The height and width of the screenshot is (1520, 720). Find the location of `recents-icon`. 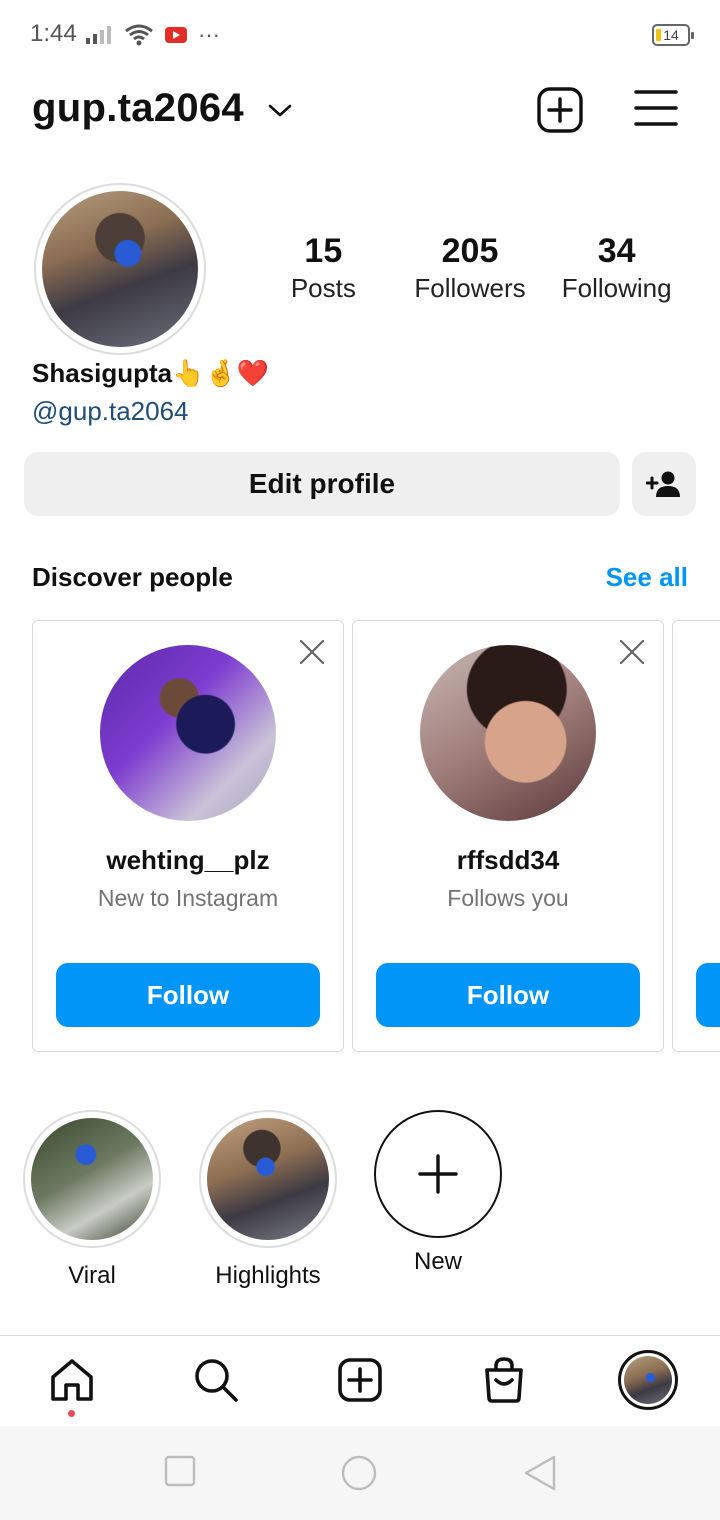

recents-icon is located at coordinates (180, 1471).